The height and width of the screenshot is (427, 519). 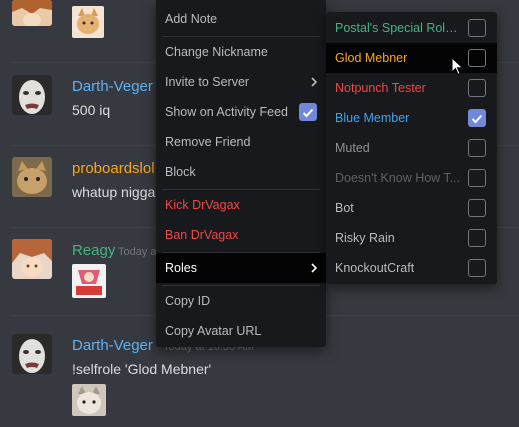 What do you see at coordinates (411, 208) in the screenshot?
I see `role-item: Bot` at bounding box center [411, 208].